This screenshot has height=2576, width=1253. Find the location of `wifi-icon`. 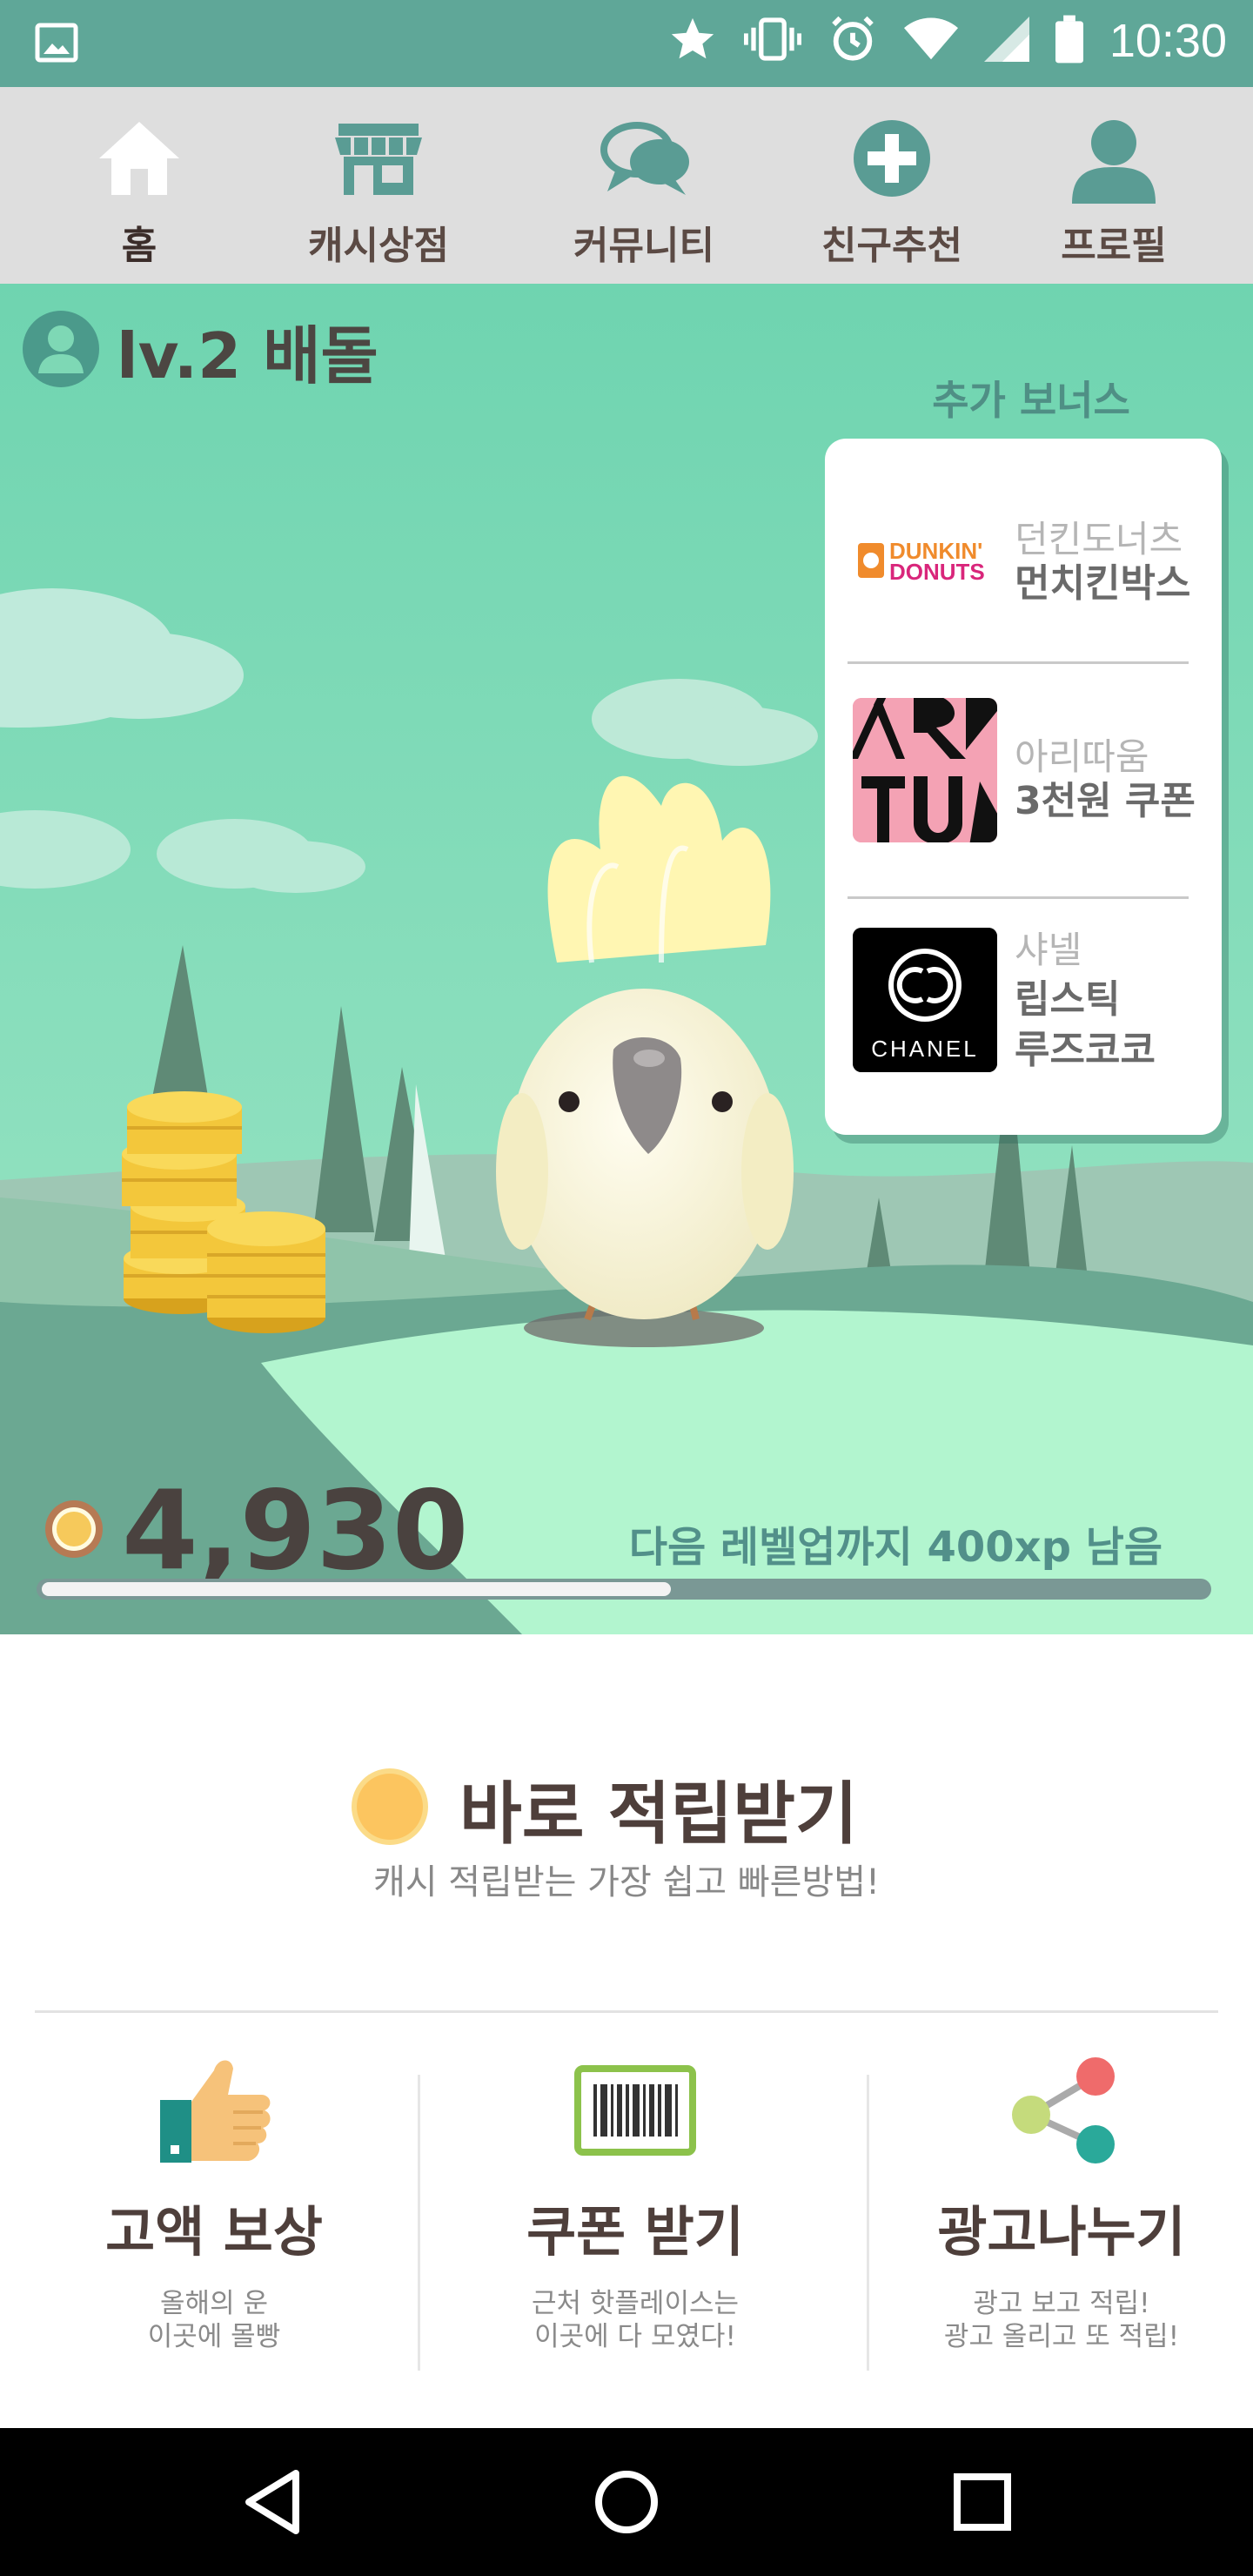

wifi-icon is located at coordinates (930, 41).